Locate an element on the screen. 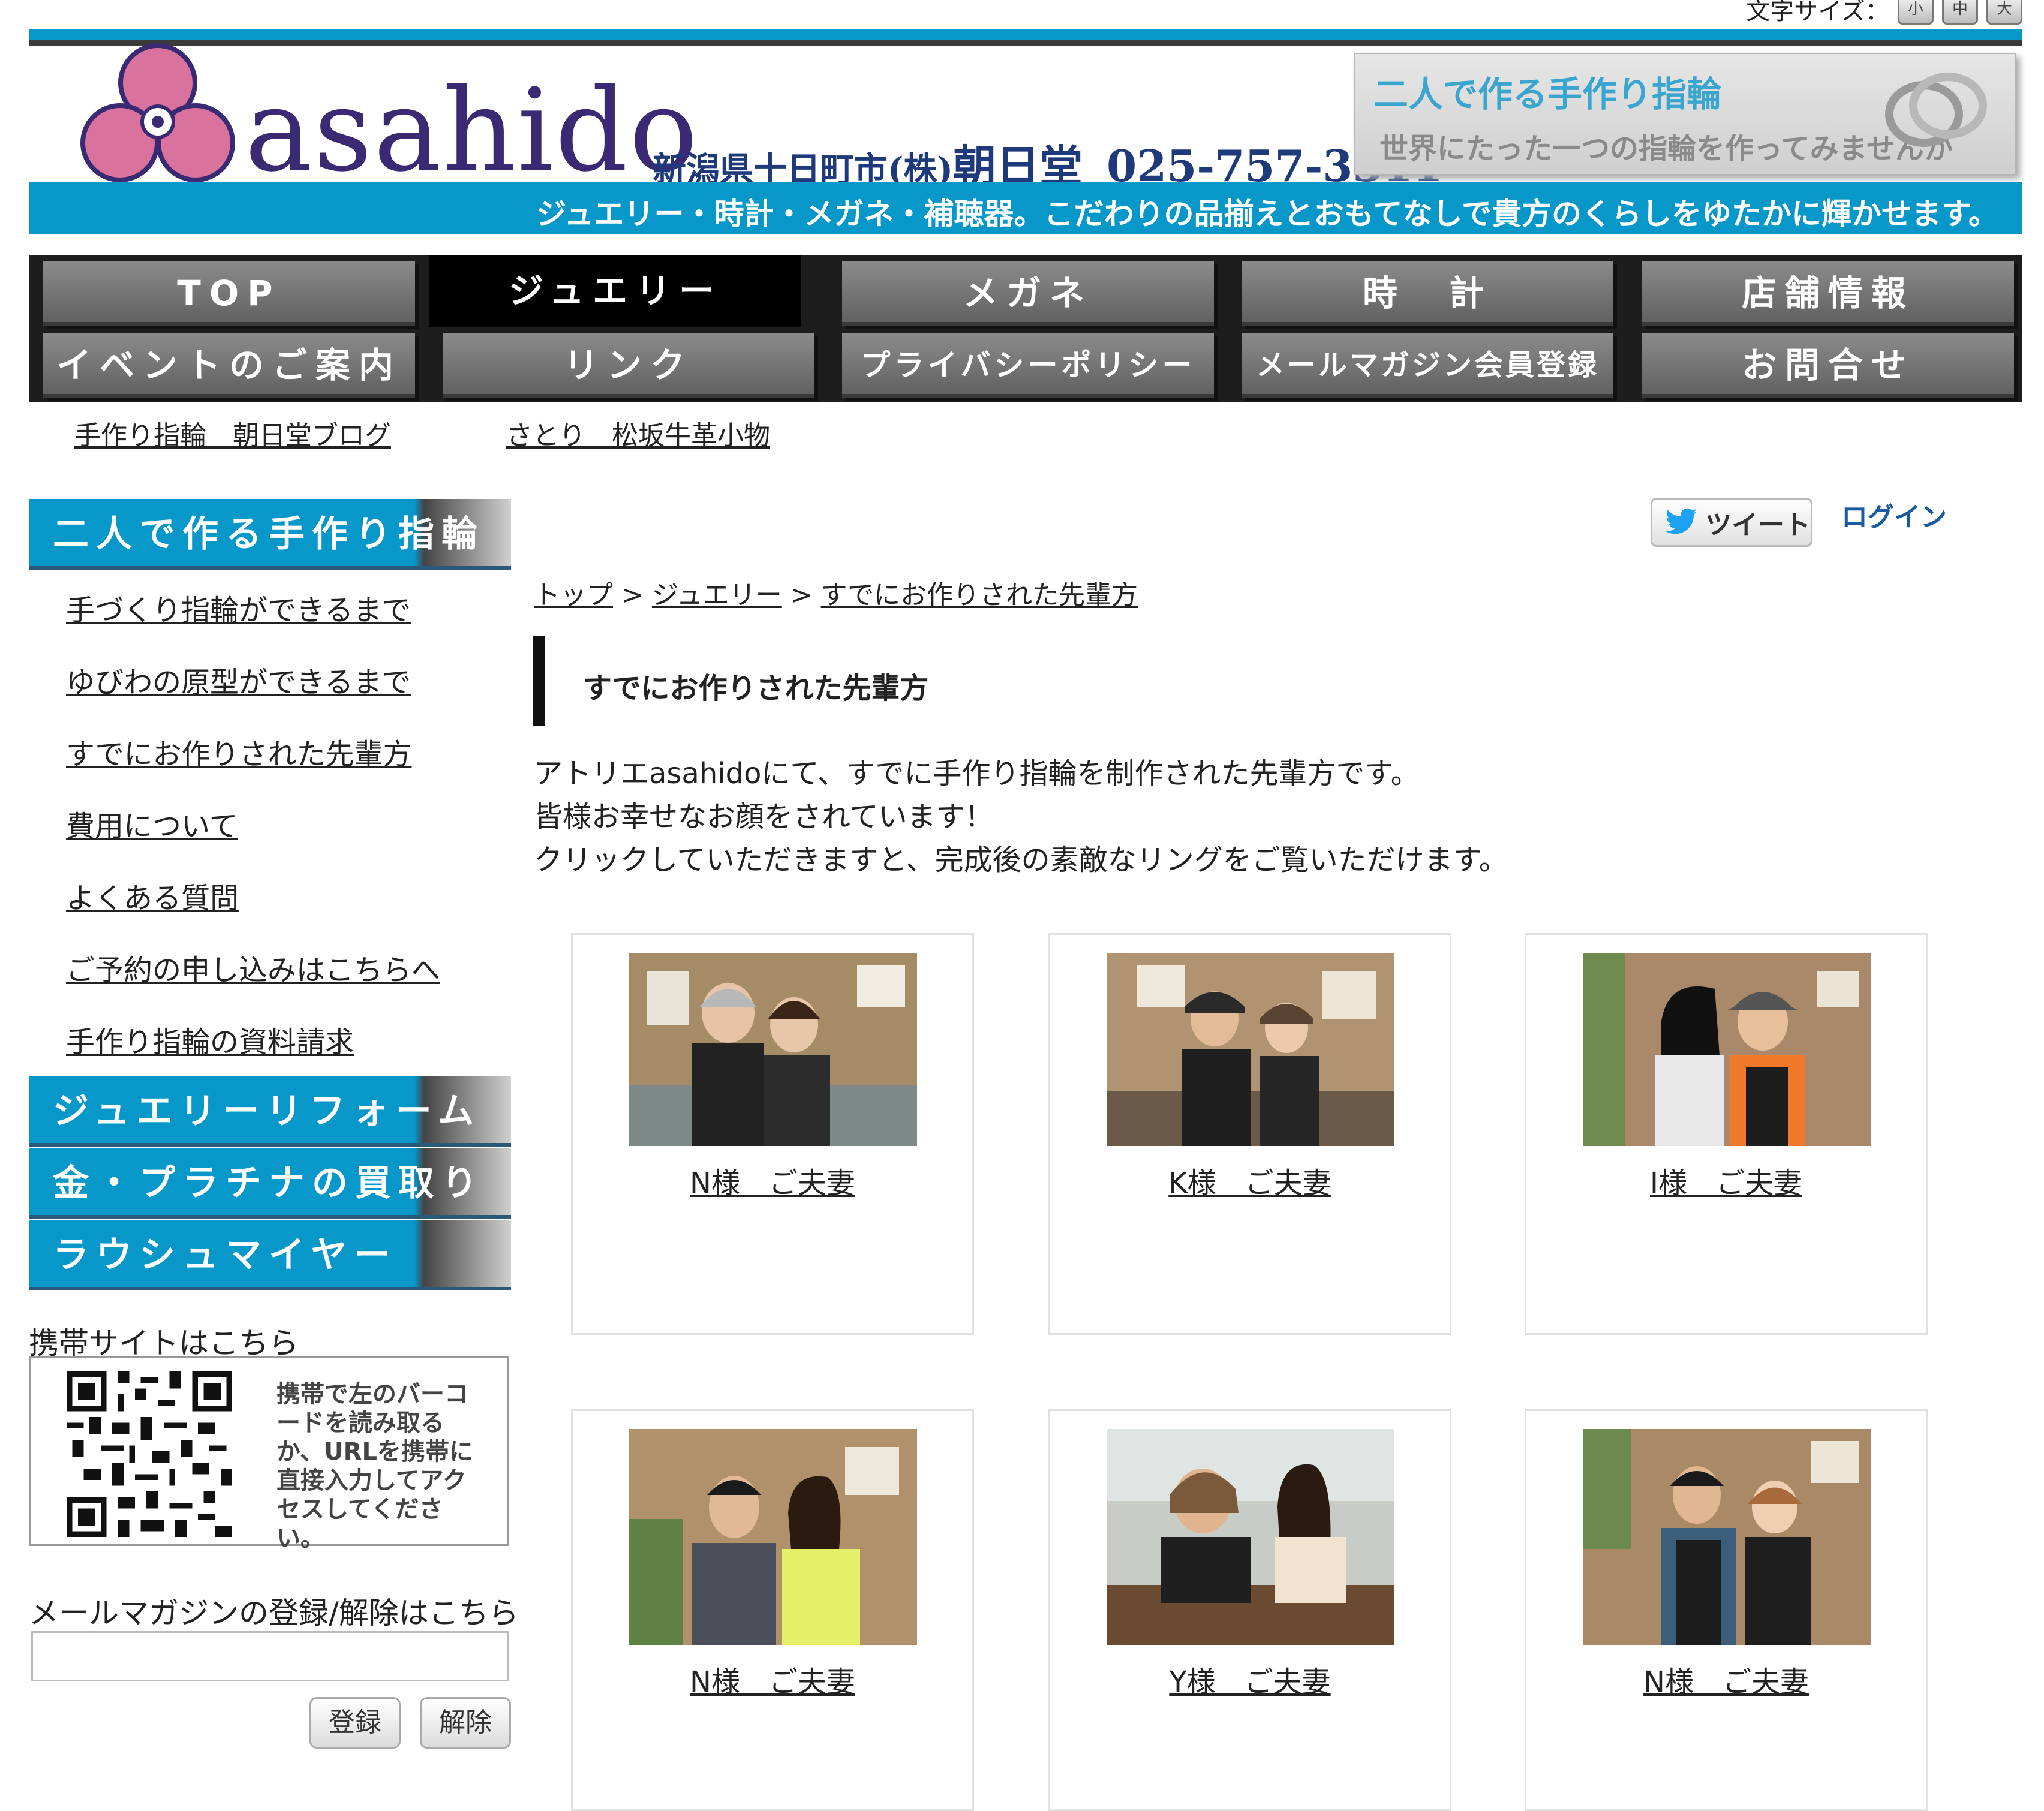 The image size is (2044, 1811). rings-icon is located at coordinates (1936, 110).